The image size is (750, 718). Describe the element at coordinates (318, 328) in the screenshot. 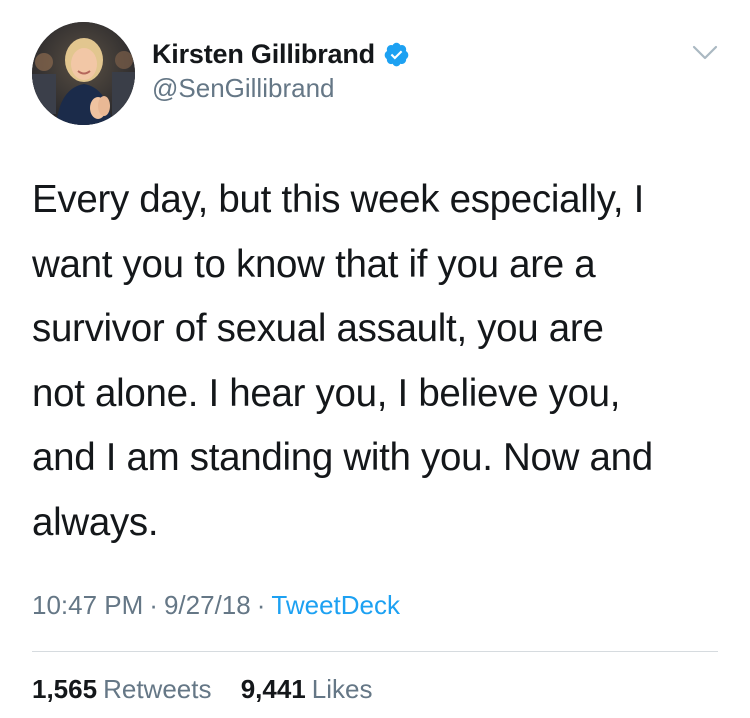

I see `tweet-text-line: survivor of sexual assault, you are` at that location.